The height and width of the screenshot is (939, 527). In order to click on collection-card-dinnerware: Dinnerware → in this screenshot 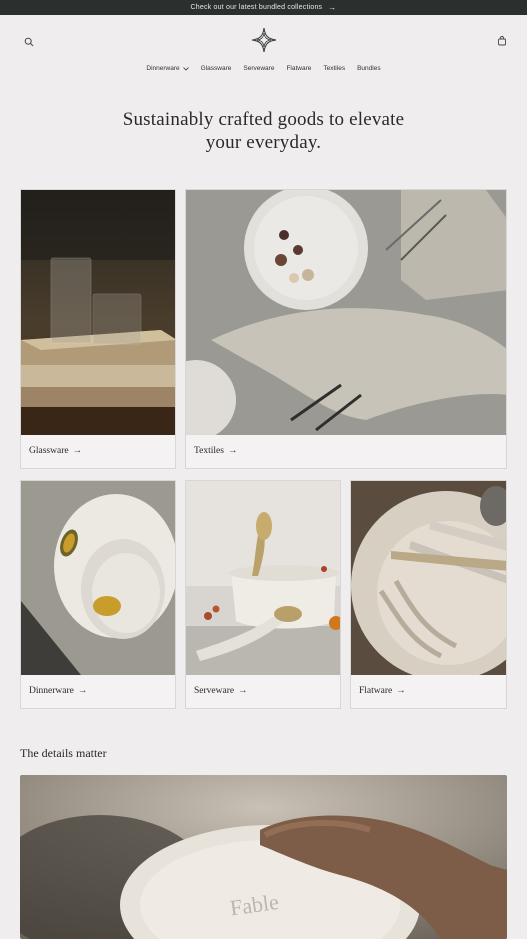, I will do `click(98, 594)`.